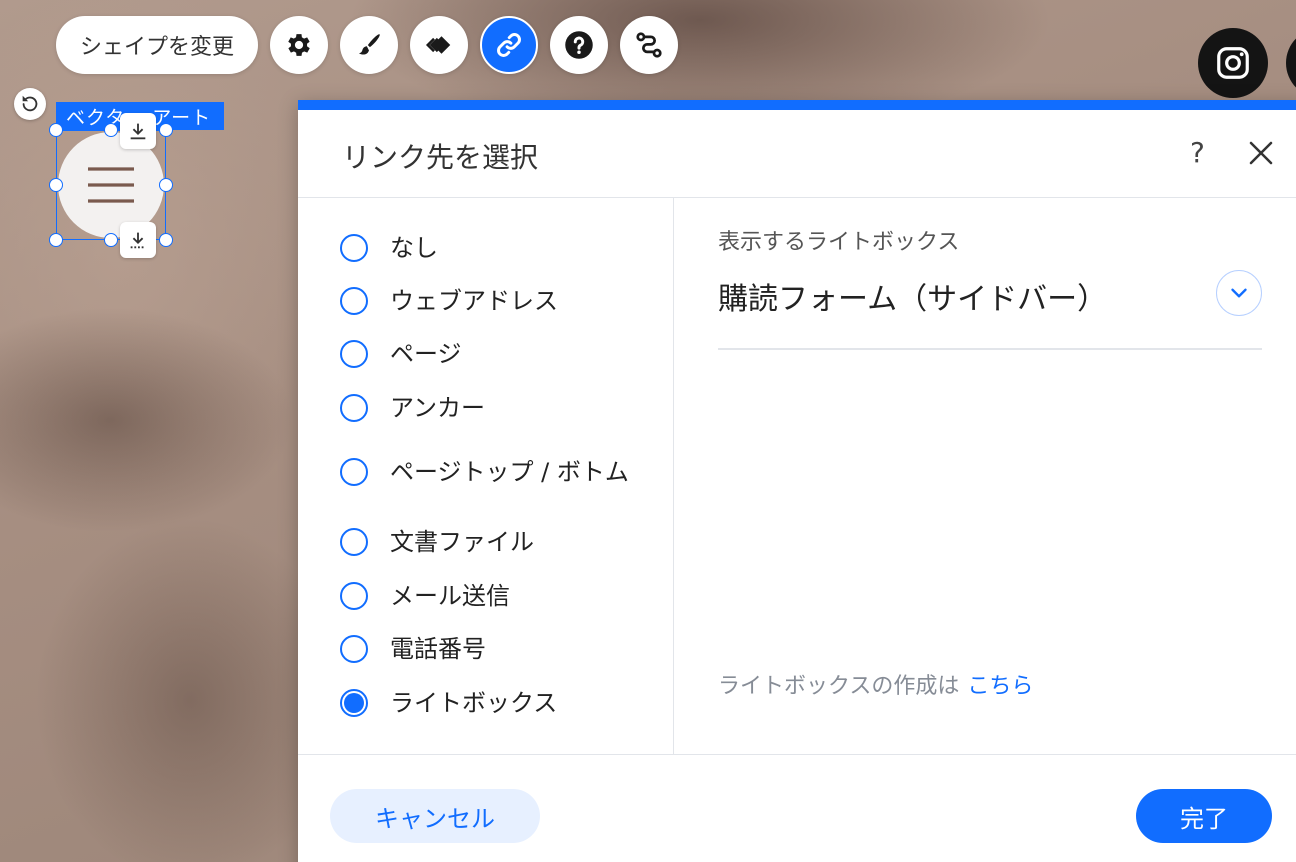  I want to click on change-shape-button: シェイプを変更, so click(157, 45).